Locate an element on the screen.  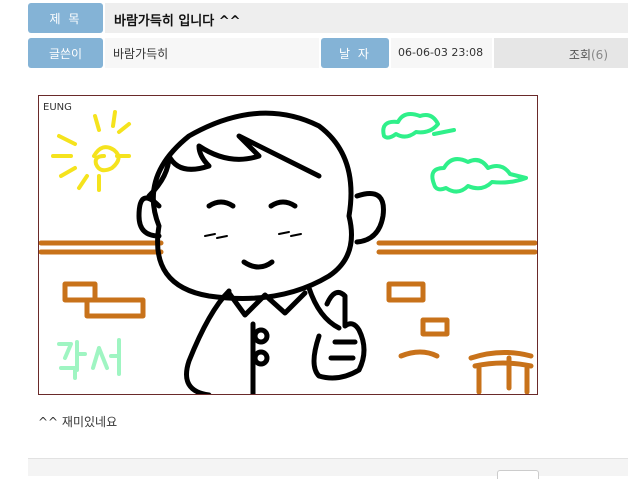
post-title: 바람가득히 입니다 ^^ is located at coordinates (177, 21).